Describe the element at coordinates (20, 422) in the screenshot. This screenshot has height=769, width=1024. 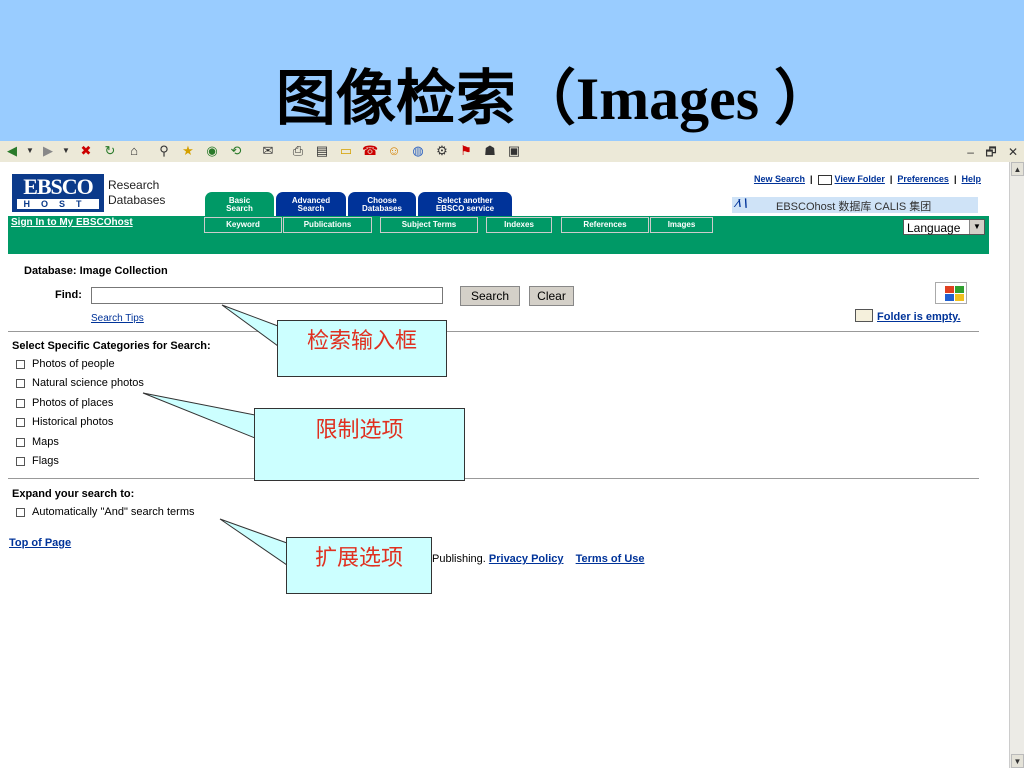
I see `checkbox-historical-photos` at that location.